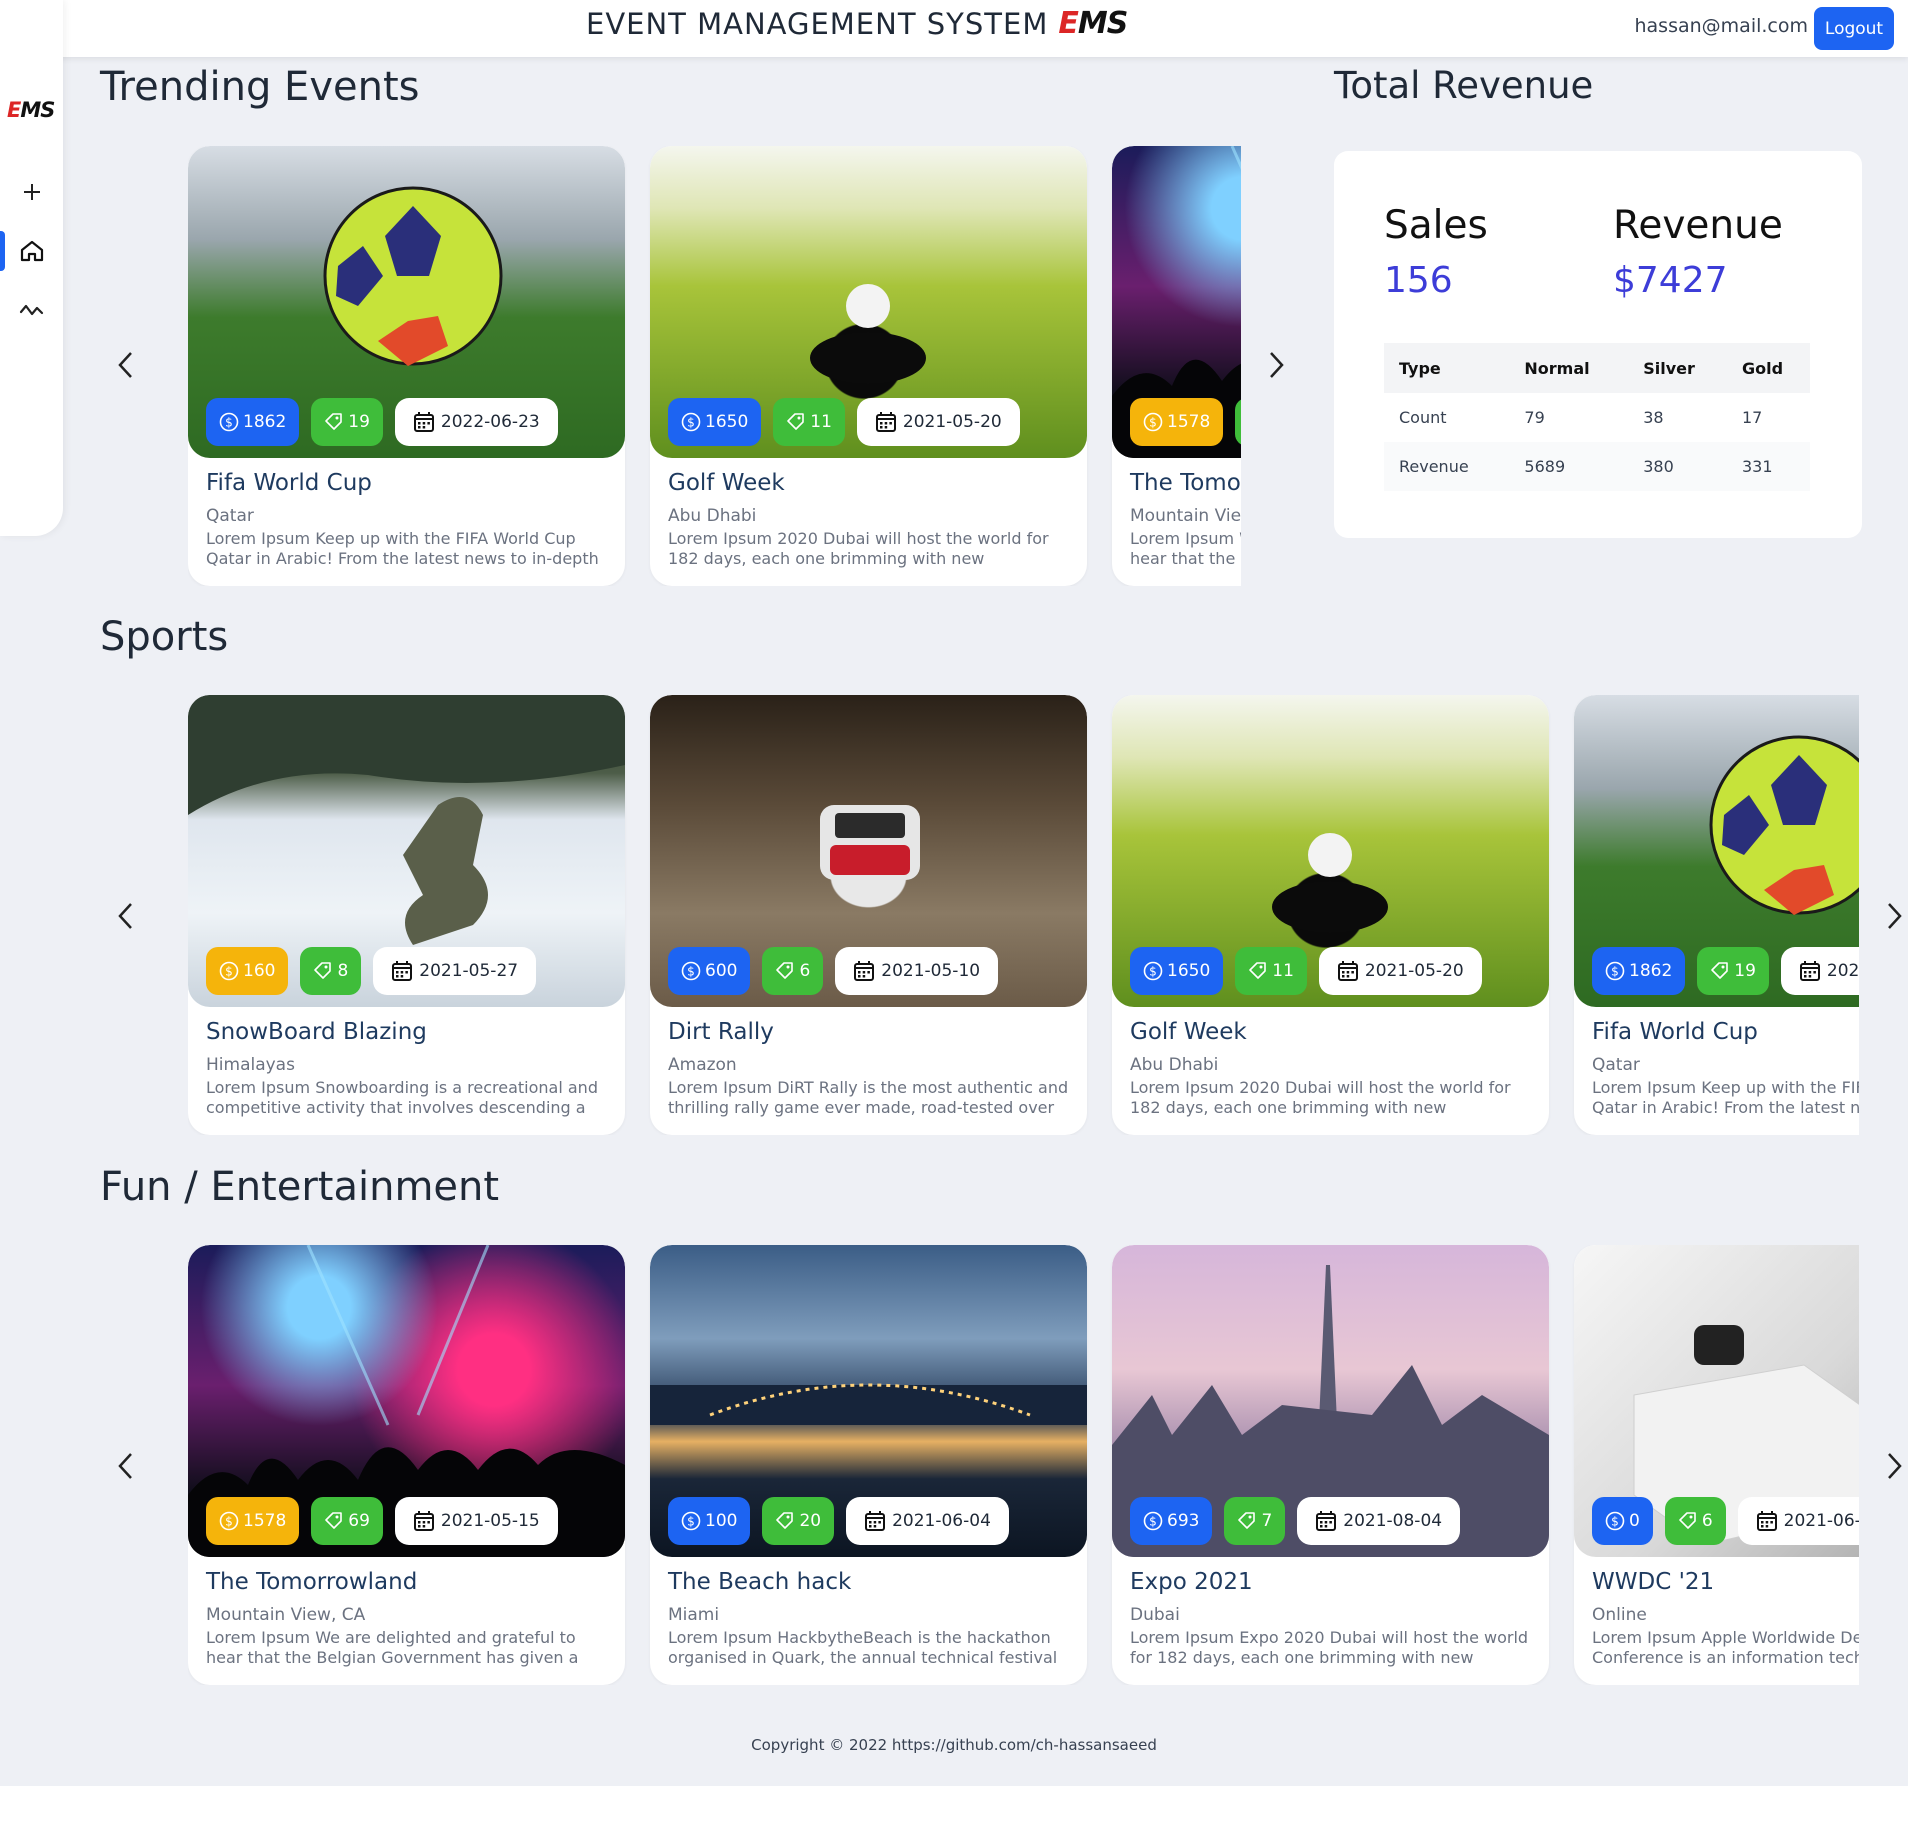 The height and width of the screenshot is (1839, 1908). I want to click on event-badges: $1862 19 2022-06-23, so click(382, 422).